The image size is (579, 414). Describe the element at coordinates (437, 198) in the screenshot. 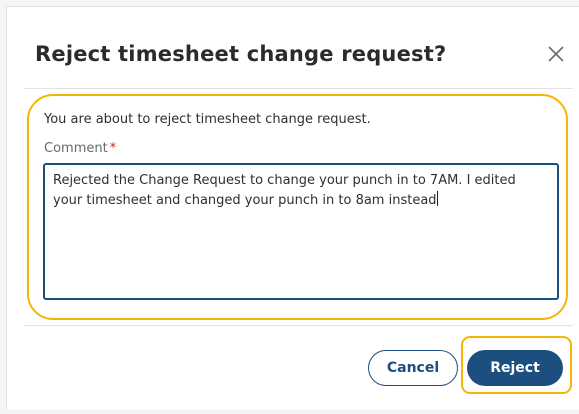

I see `text-caret` at that location.